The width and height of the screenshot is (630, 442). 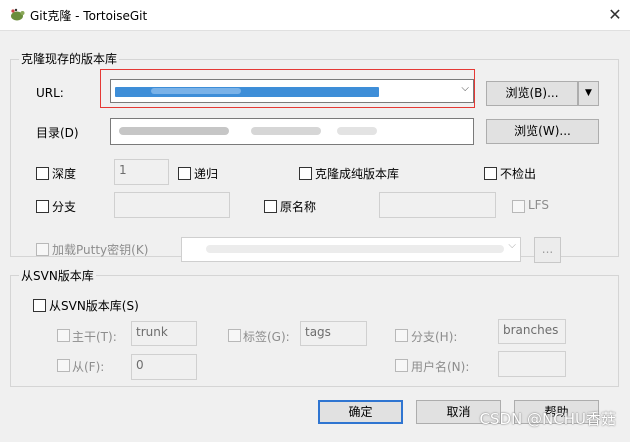 What do you see at coordinates (89, 16) in the screenshot?
I see `window-title: Git克隆 - TortoiseGit` at bounding box center [89, 16].